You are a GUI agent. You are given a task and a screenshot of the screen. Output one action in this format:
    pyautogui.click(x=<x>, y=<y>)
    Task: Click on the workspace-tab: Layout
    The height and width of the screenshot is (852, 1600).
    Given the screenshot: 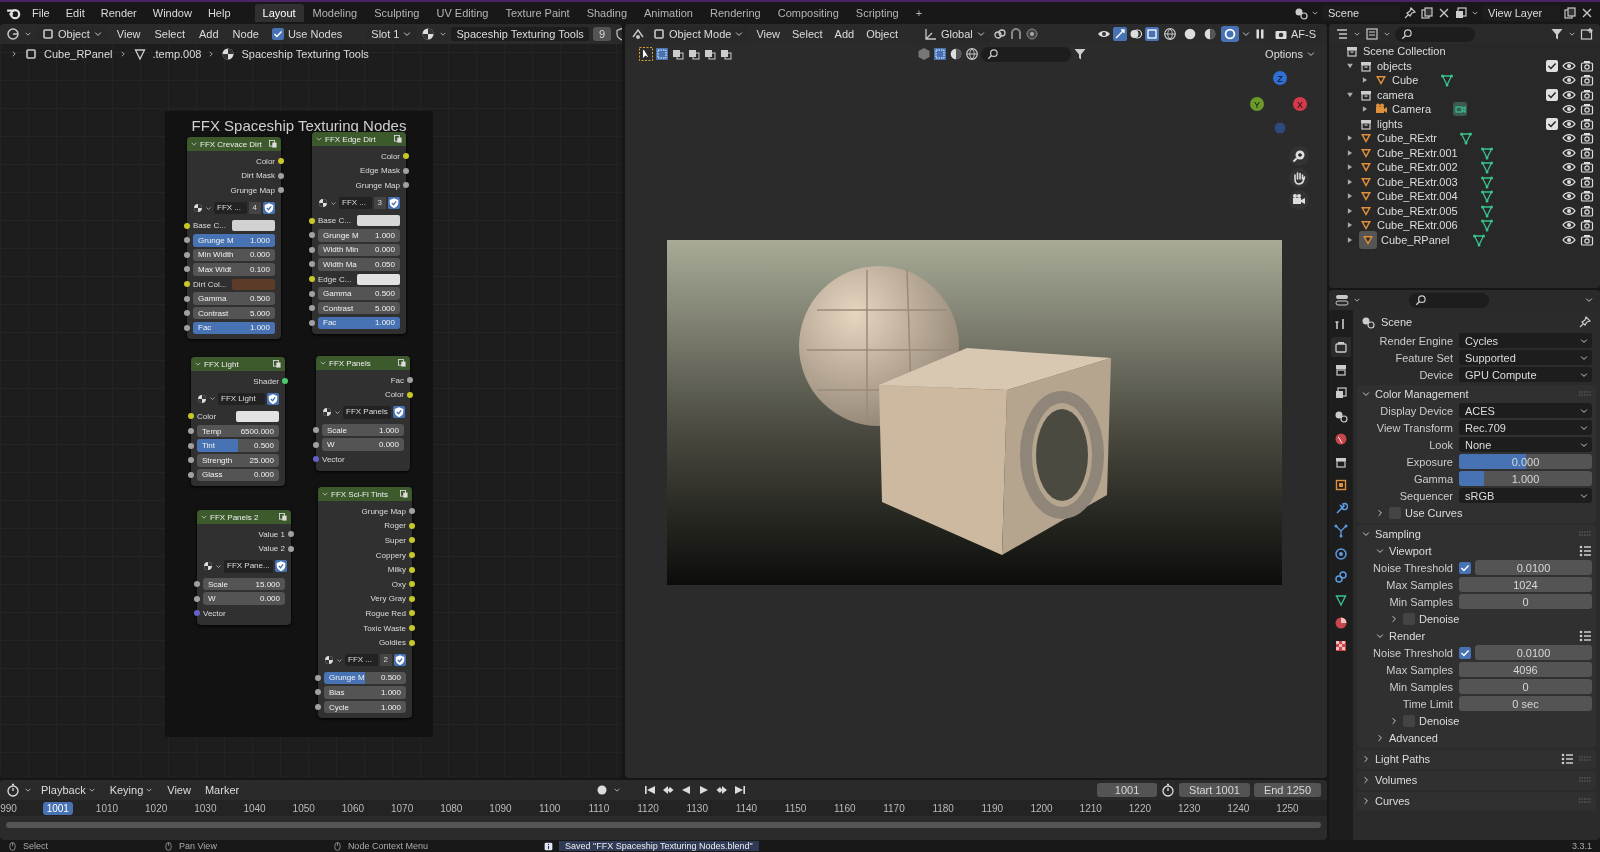 What is the action you would take?
    pyautogui.click(x=279, y=13)
    